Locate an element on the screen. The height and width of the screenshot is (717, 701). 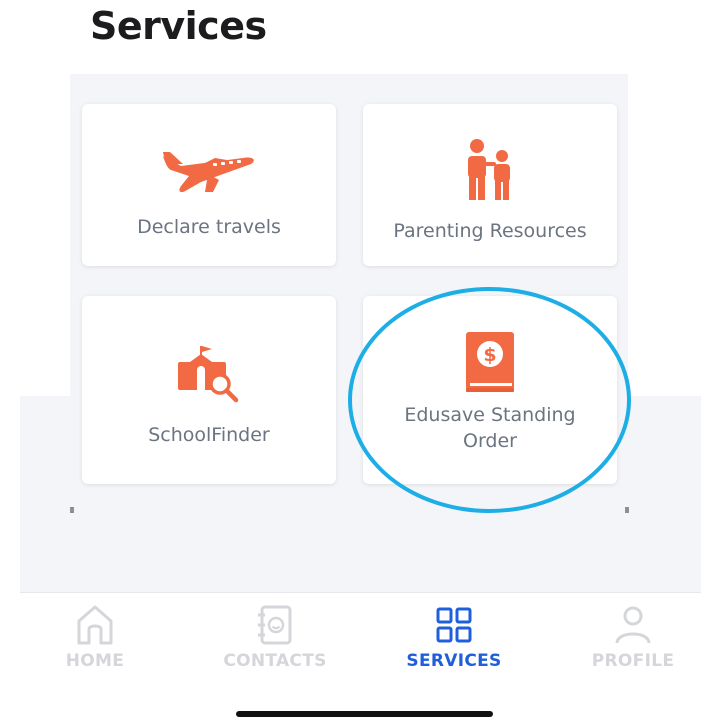
scroll-indicator-left is located at coordinates (72, 510).